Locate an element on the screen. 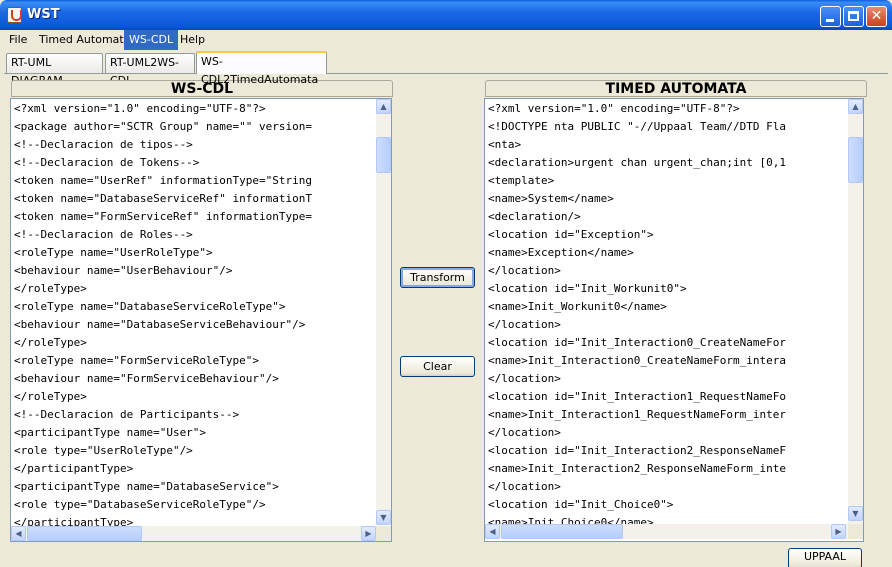  code-line: <location id="Init_Workunit0"> is located at coordinates (587, 288).